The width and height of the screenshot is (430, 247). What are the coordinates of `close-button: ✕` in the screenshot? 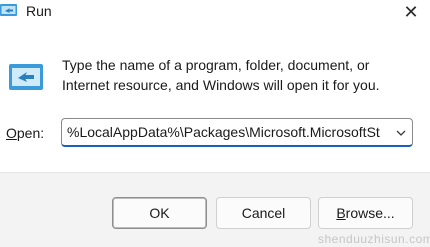 It's located at (411, 12).